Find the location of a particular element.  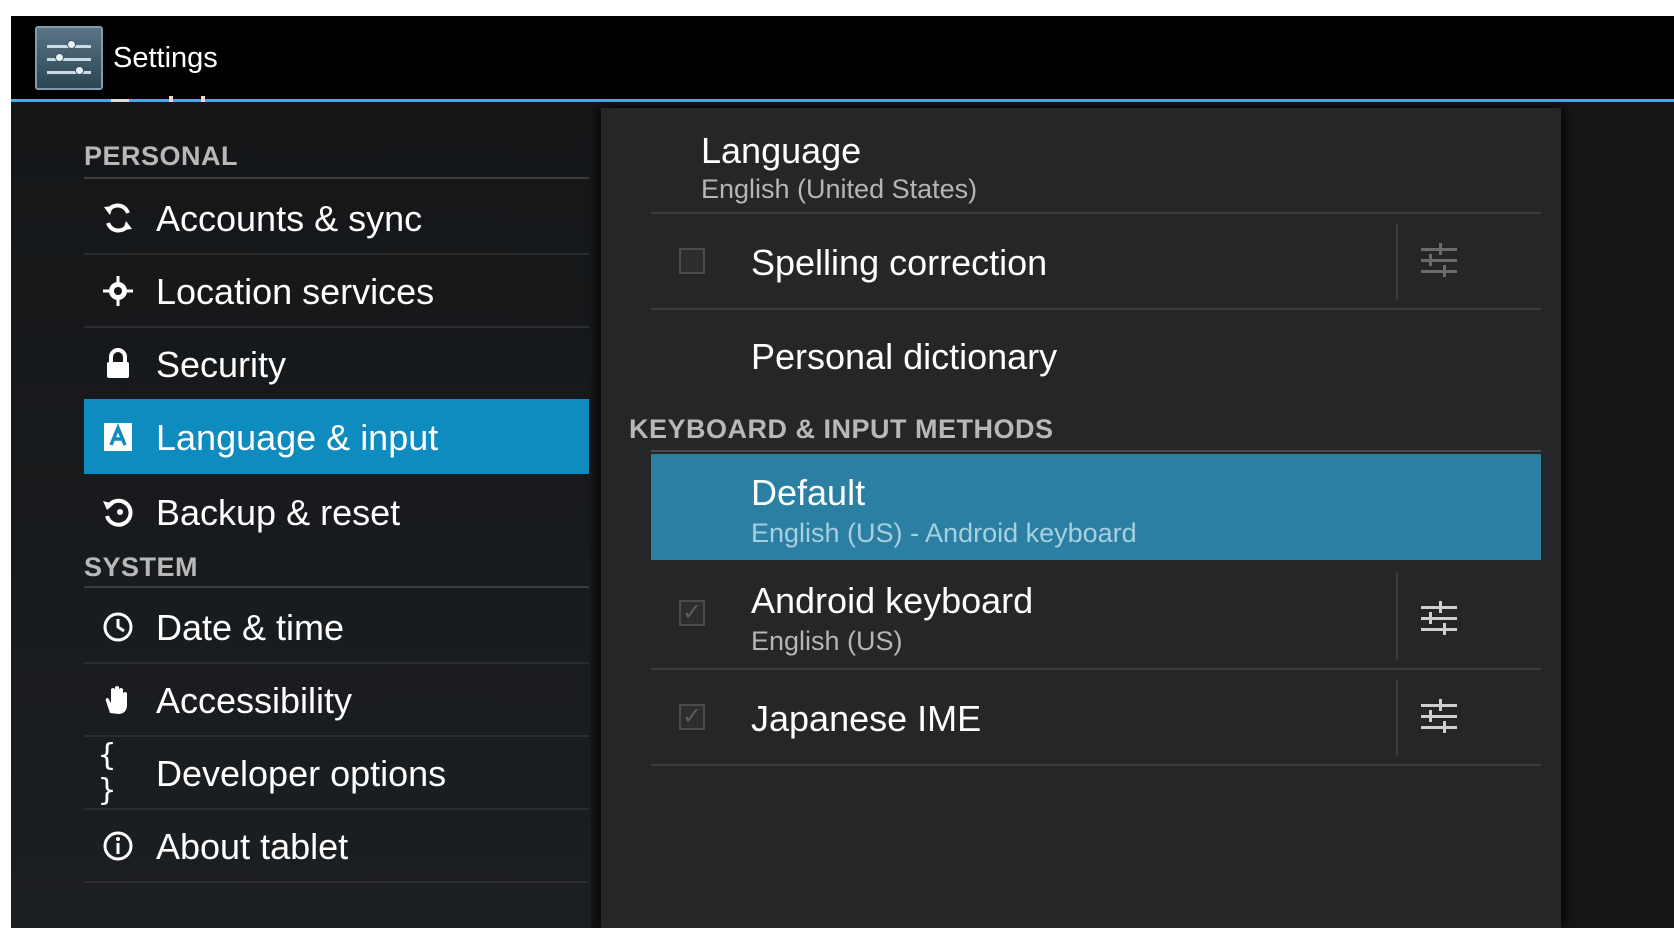

android-keyboard-preference: ✓ Android keyboard English (US) is located at coordinates (1096, 615).